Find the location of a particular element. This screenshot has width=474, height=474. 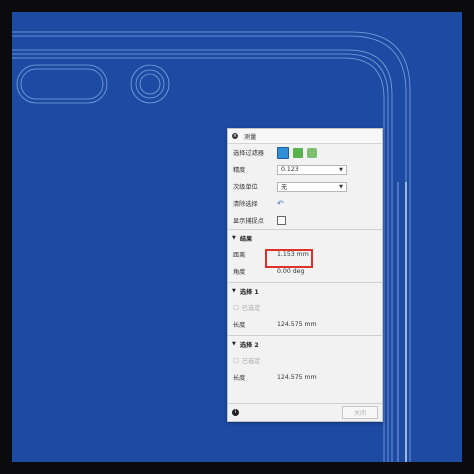

filter-row: 选择过滤器 is located at coordinates (305, 152).